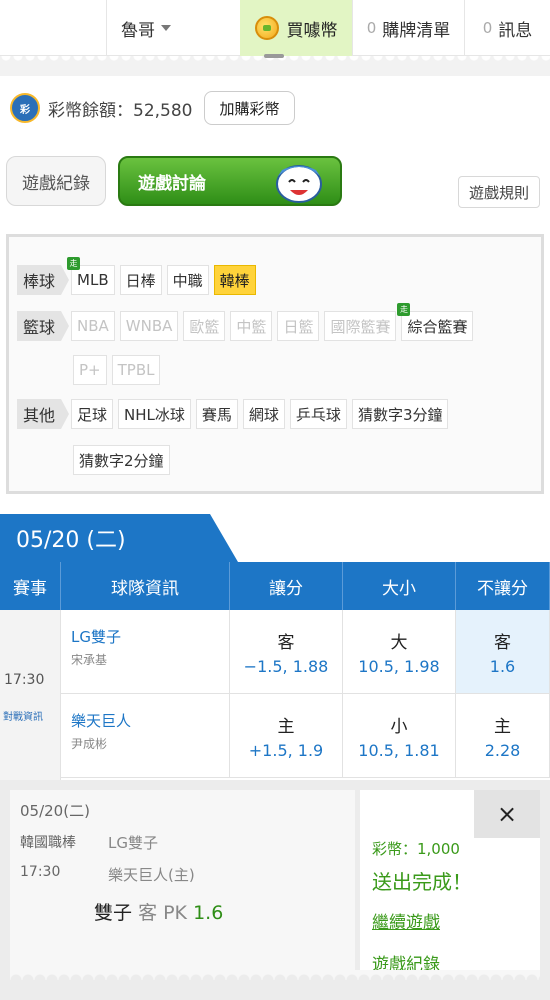 This screenshot has width=550, height=1000. I want to click on category-row-basketball-2: P+ TPBL, so click(119, 370).